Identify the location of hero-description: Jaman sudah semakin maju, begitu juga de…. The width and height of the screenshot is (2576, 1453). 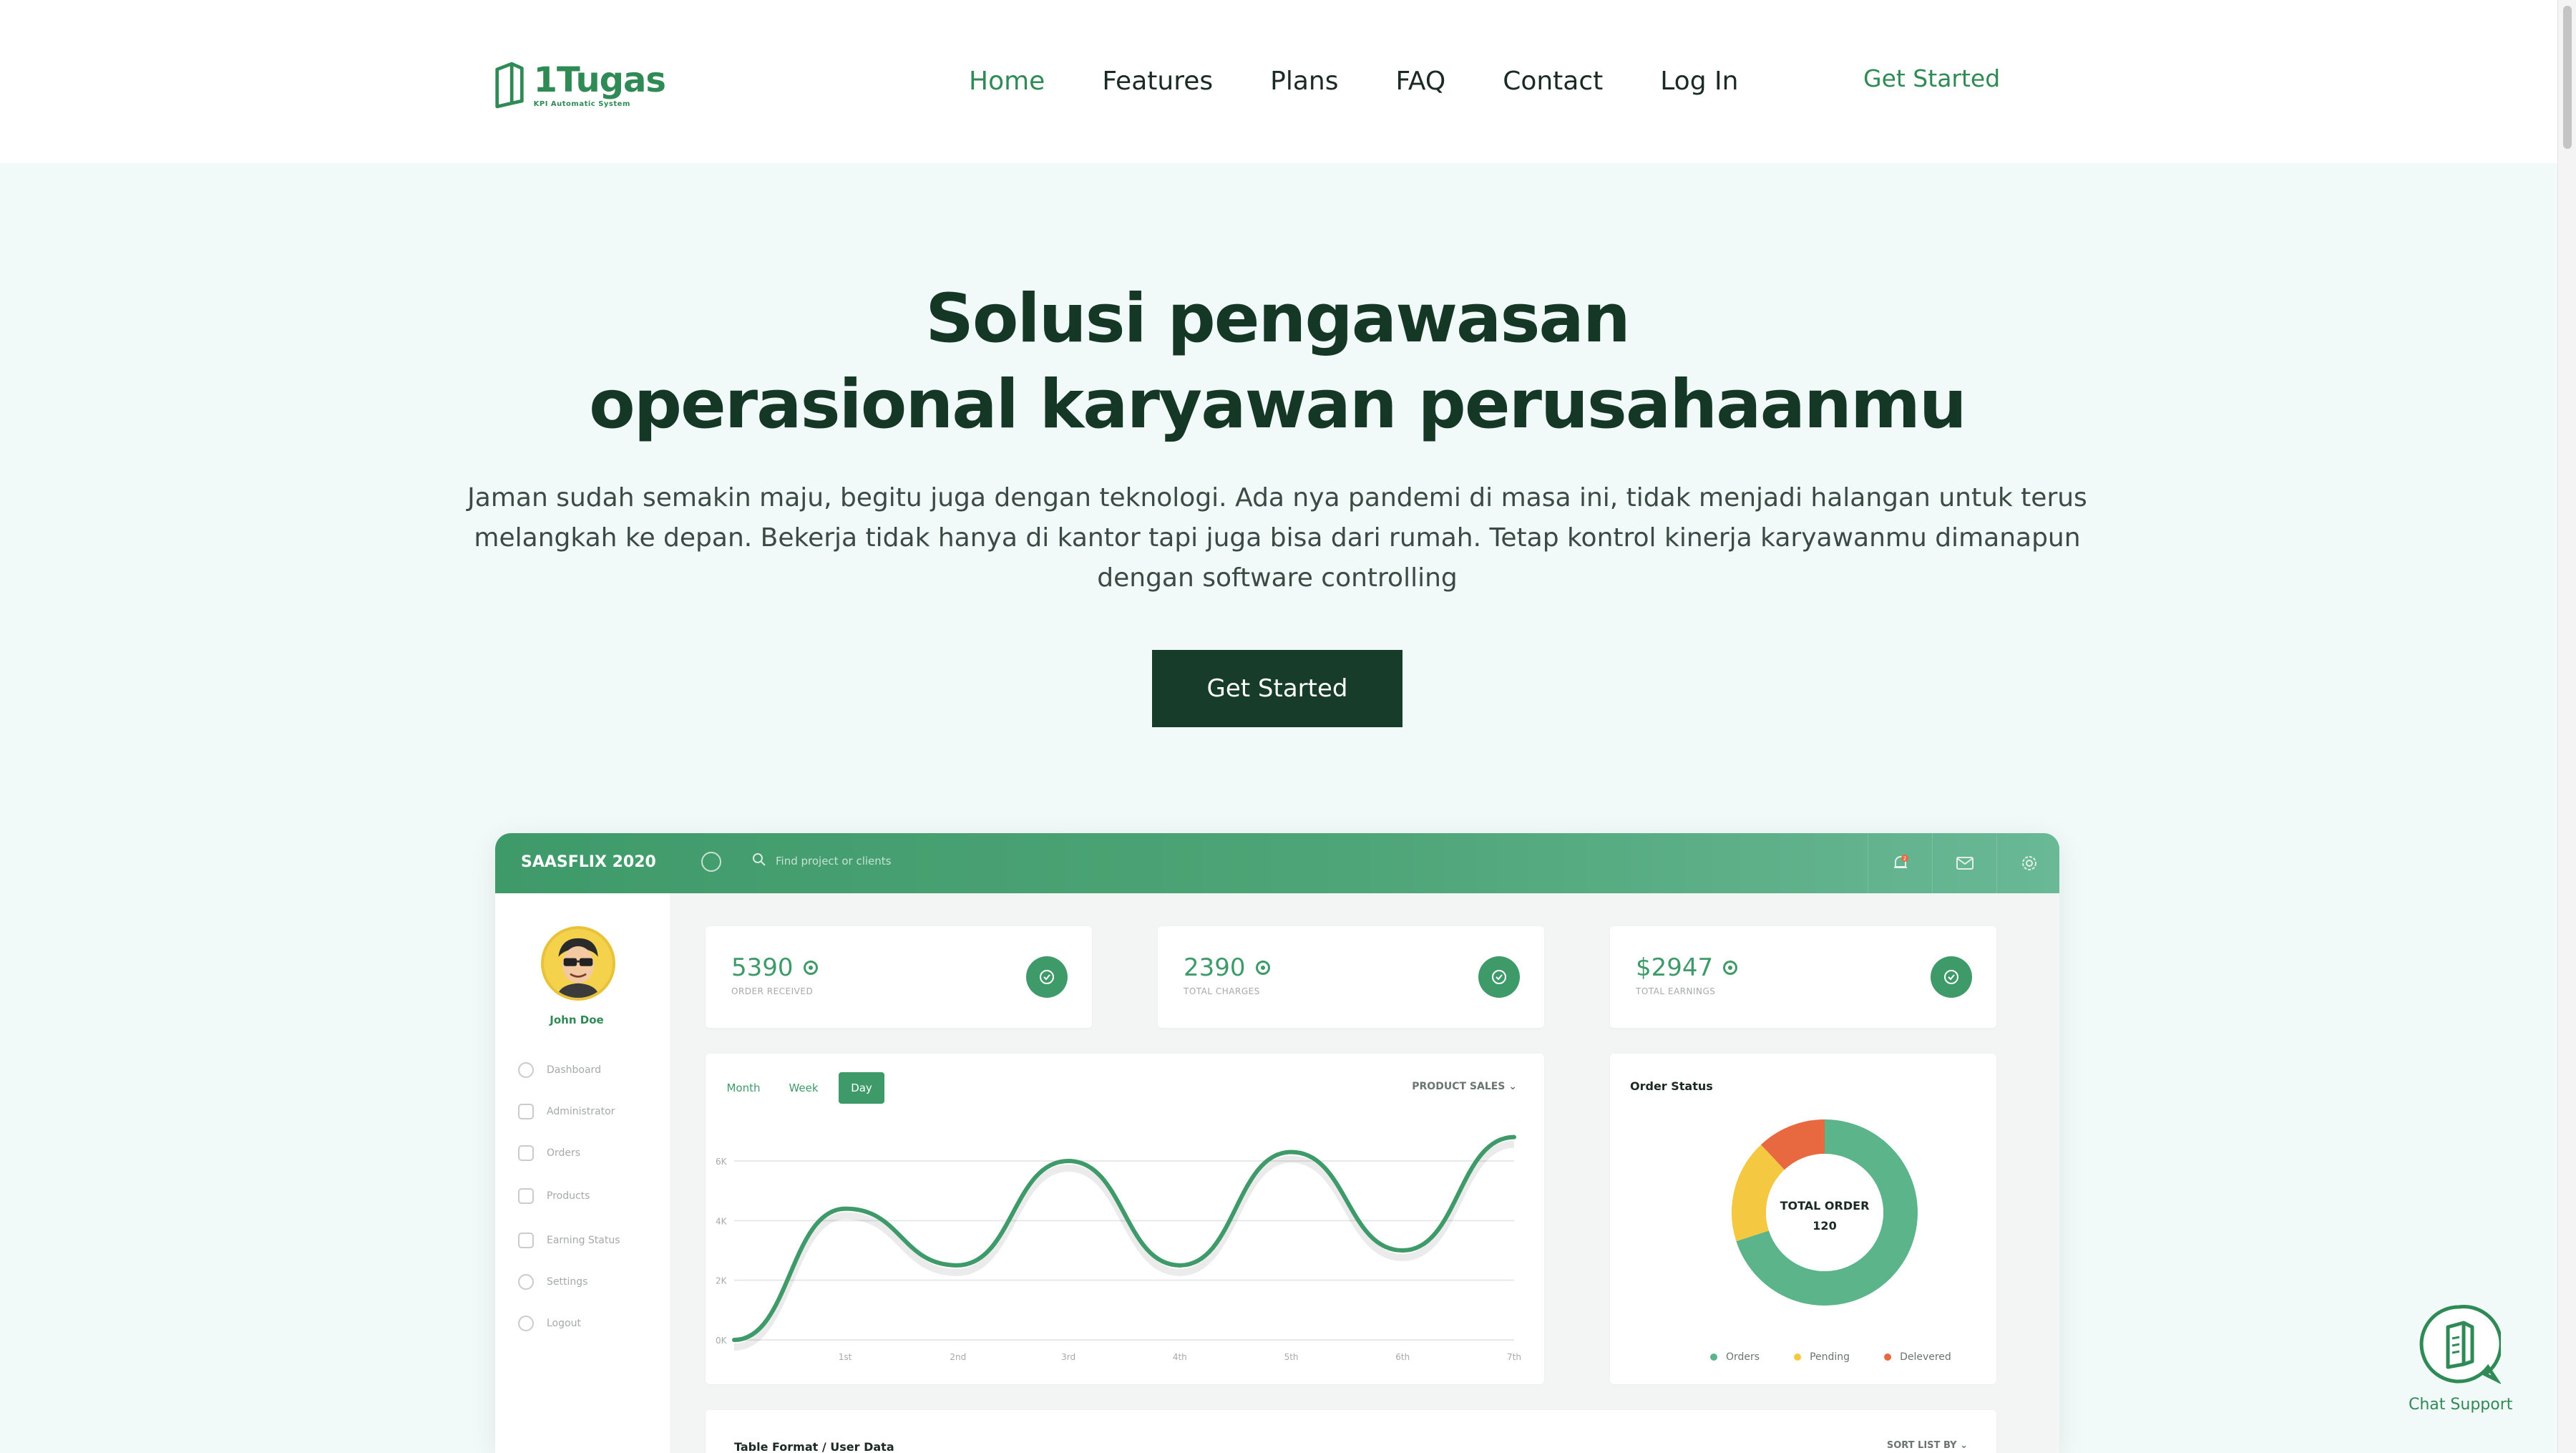
(1277, 538).